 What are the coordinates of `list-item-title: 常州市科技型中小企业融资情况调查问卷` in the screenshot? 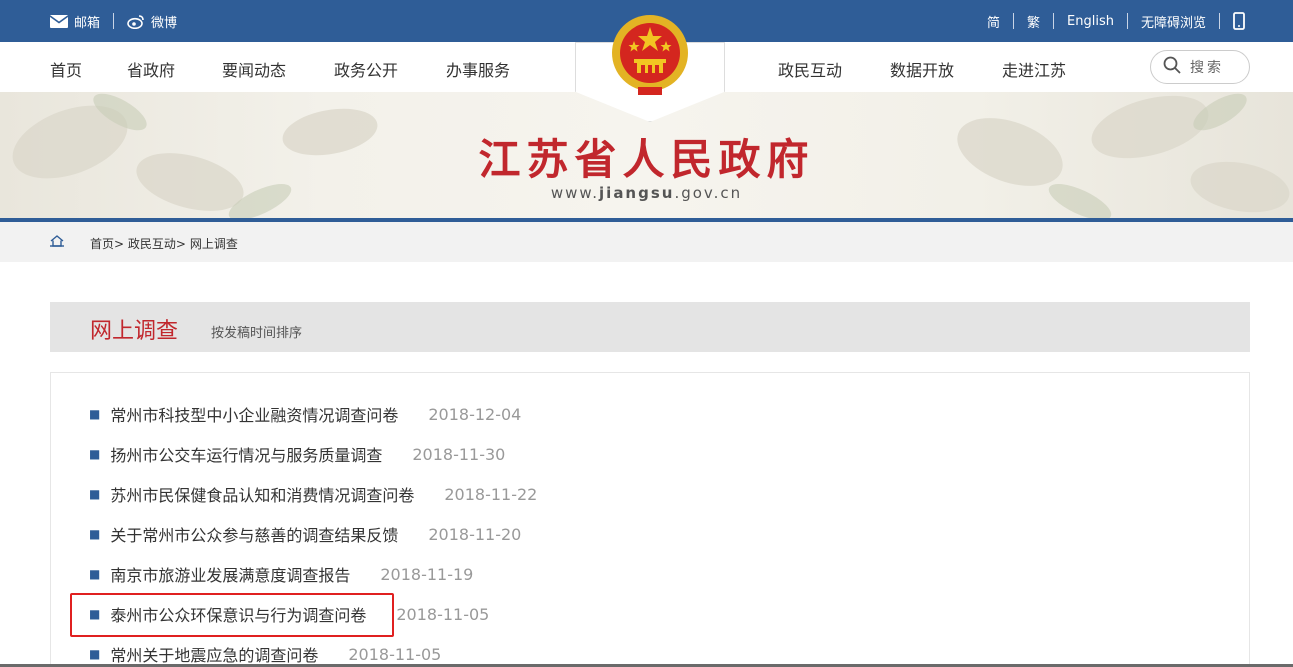 It's located at (254, 414).